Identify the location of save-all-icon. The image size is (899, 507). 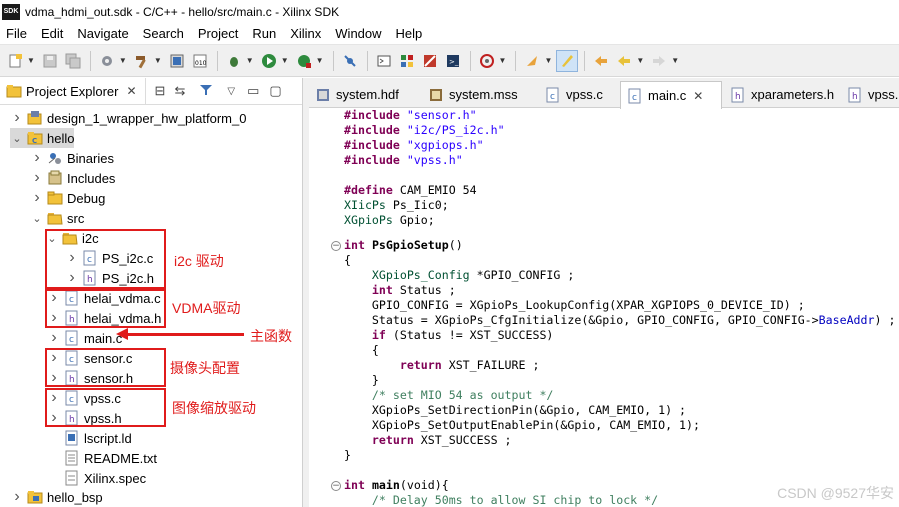
(73, 61).